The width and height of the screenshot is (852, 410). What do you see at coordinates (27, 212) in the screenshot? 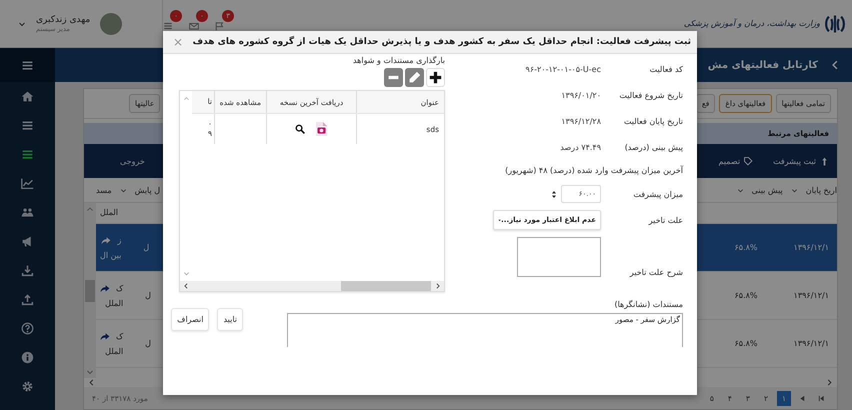
I see `users-icon` at bounding box center [27, 212].